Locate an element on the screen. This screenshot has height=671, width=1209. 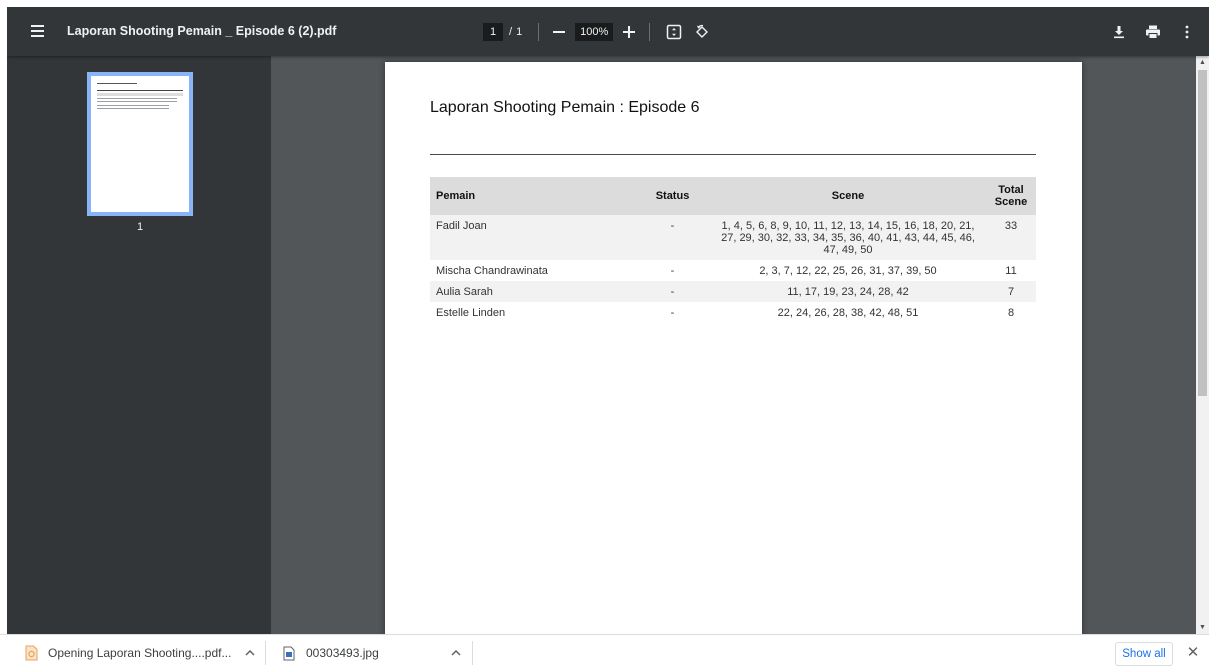
page-total: 1 is located at coordinates (519, 31).